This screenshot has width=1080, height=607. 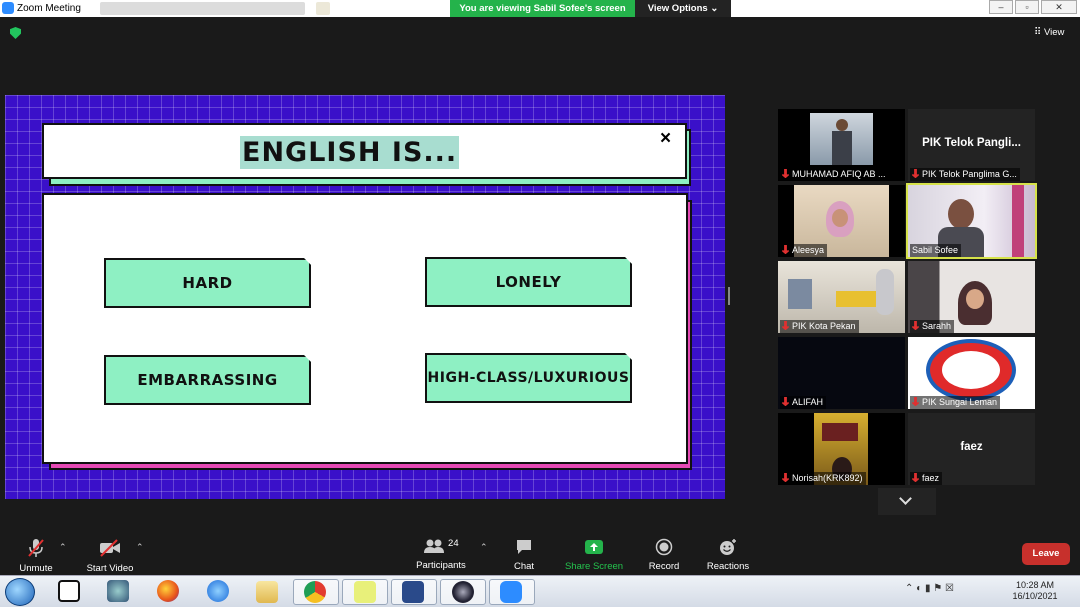 I want to click on close-window-icon: ✕, so click(x=1059, y=7).